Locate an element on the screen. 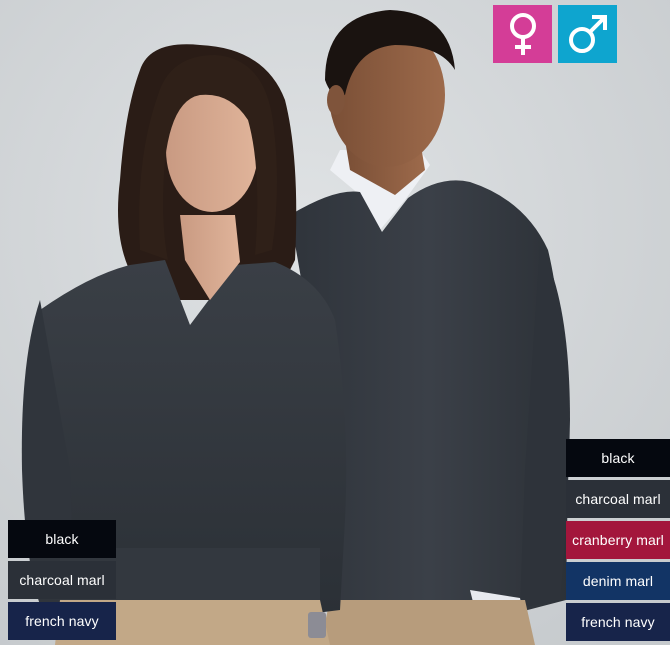 This screenshot has width=670, height=645. women-colour-list: black charcoal marl french navy is located at coordinates (62, 581).